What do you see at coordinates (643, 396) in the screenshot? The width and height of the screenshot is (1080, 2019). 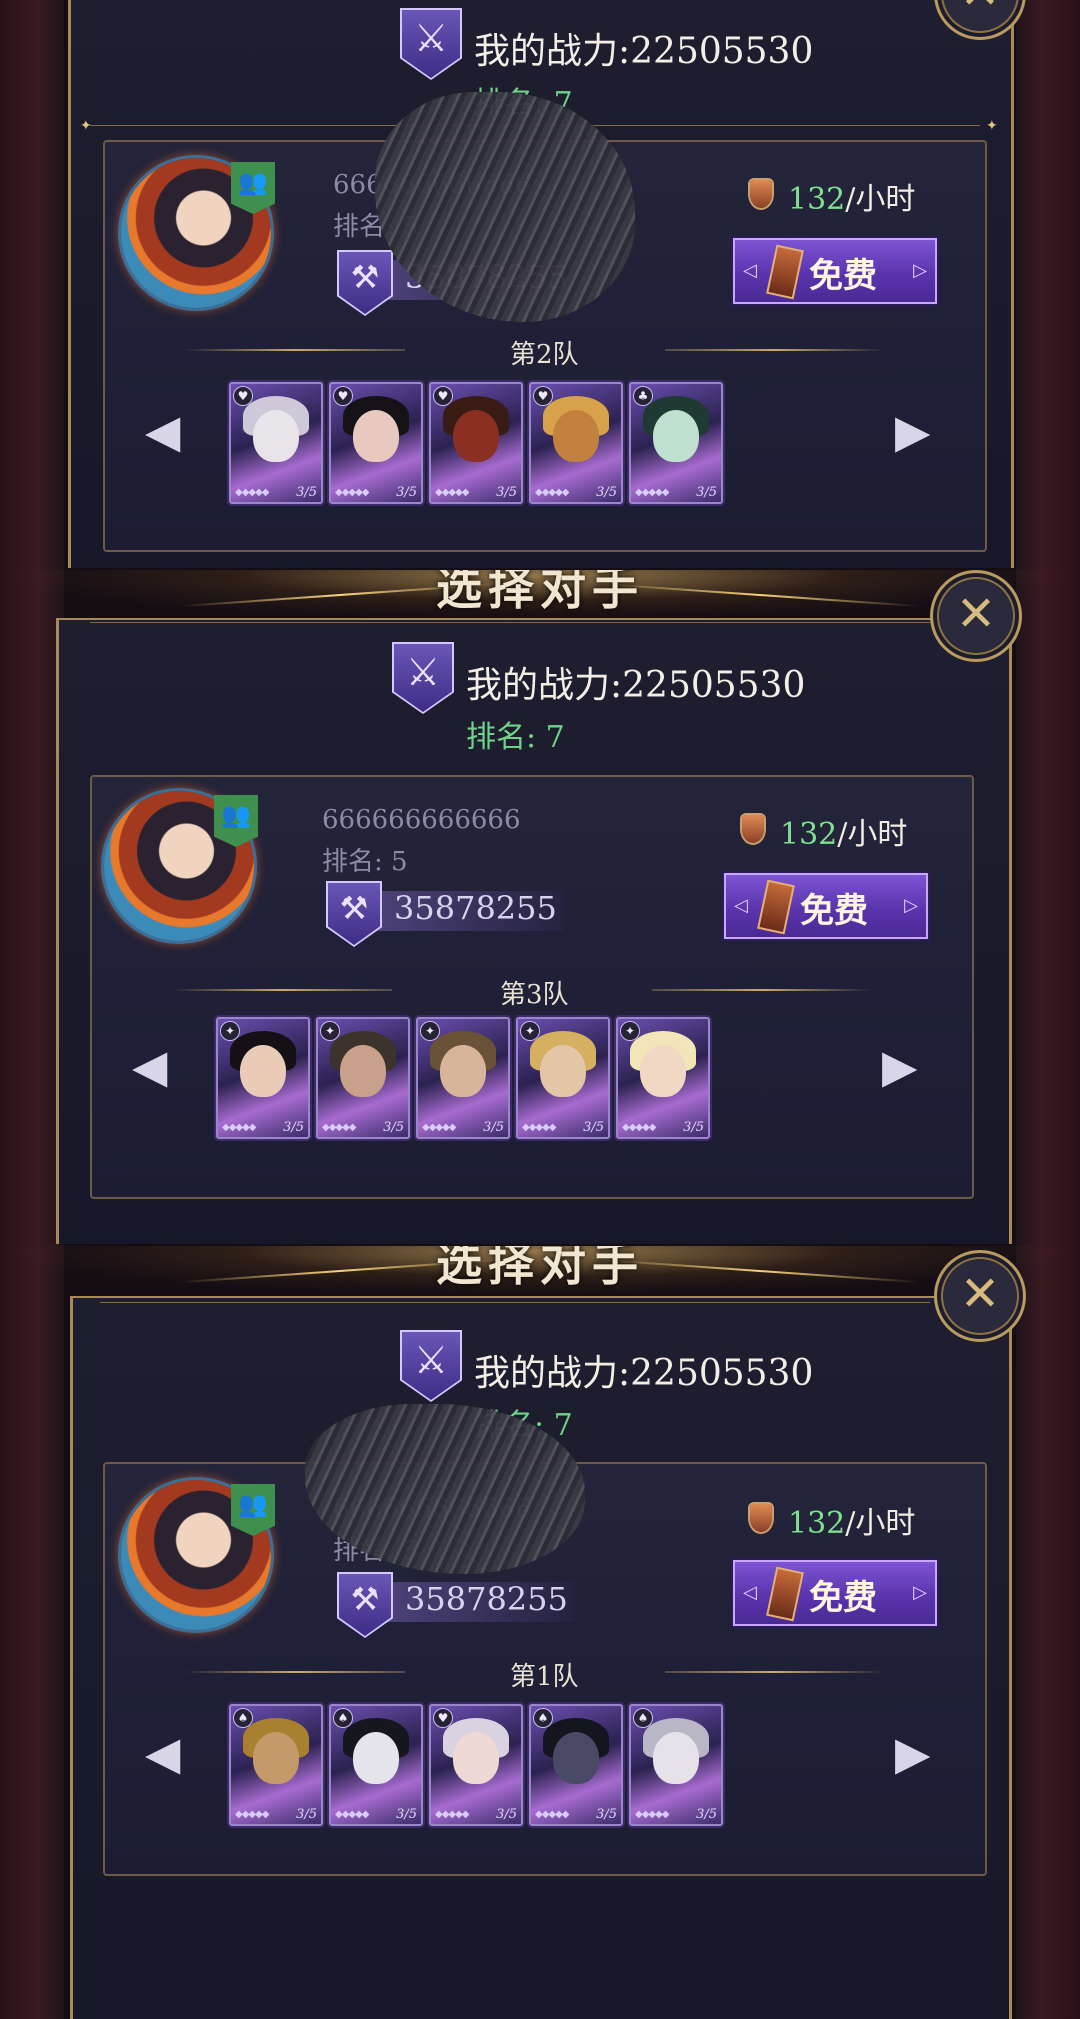 I see `clover-icon: ♣` at bounding box center [643, 396].